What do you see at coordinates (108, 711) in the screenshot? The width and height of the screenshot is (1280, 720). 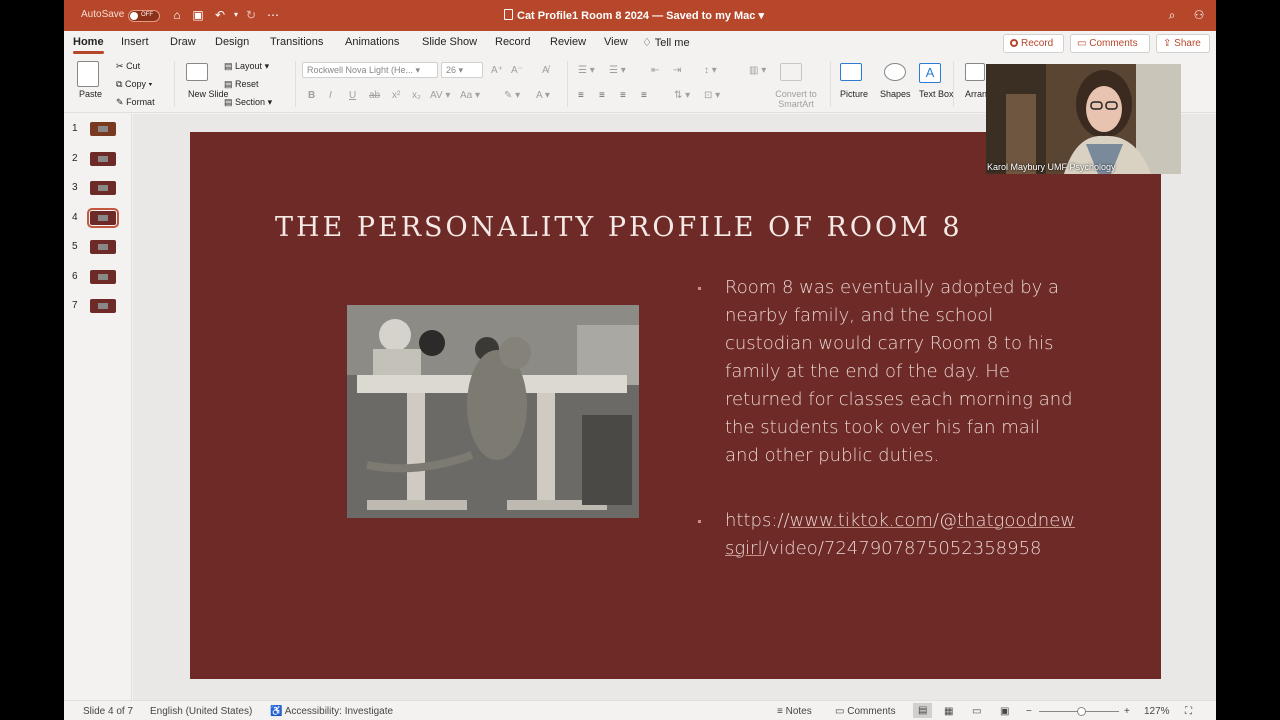 I see `slide-counter: Slide 4 of 7` at bounding box center [108, 711].